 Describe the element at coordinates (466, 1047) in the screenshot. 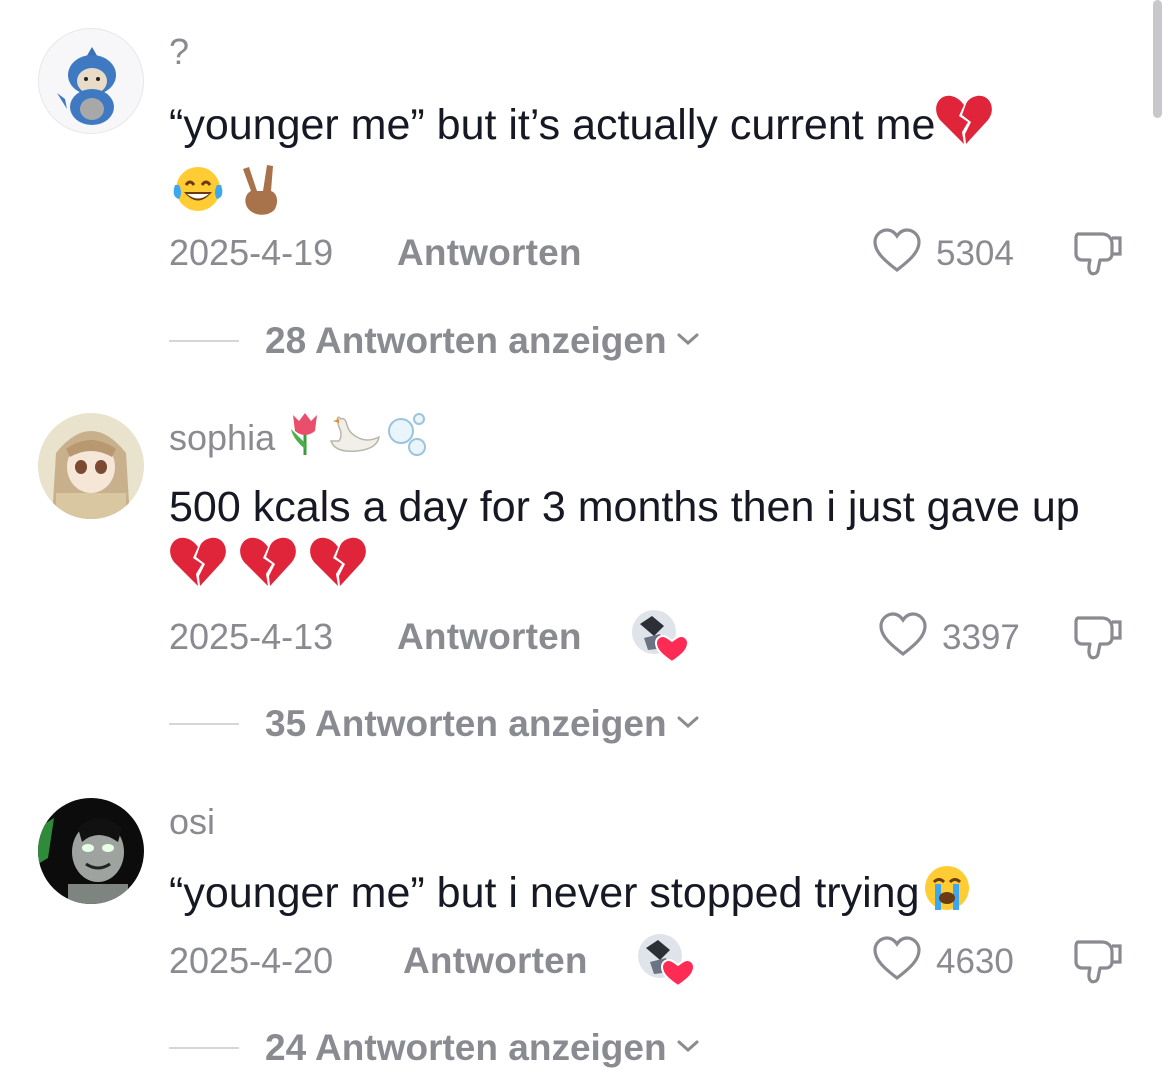

I see `view-replies-label: 24 Antworten anzeigen` at that location.